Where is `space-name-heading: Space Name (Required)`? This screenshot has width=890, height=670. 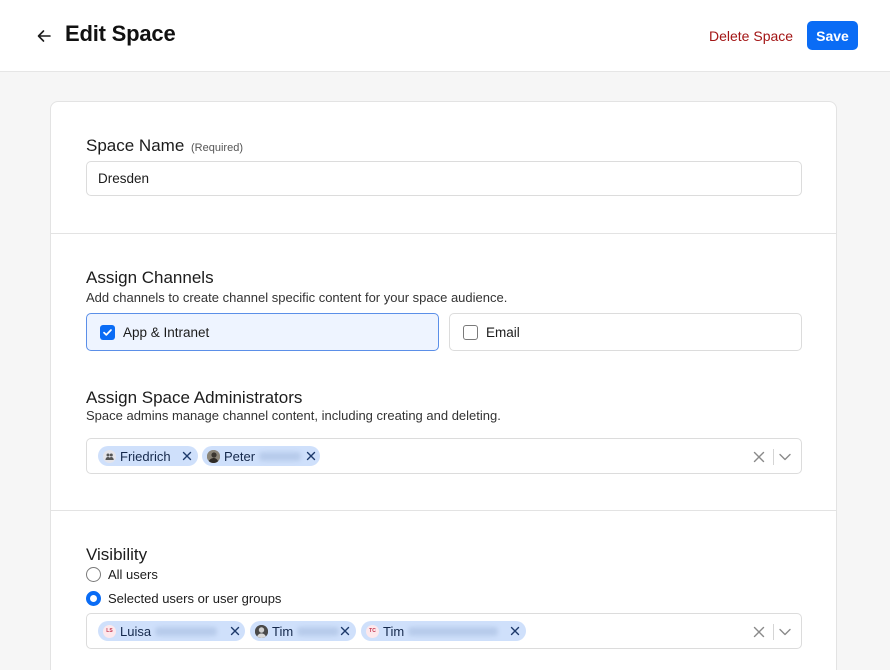 space-name-heading: Space Name (Required) is located at coordinates (164, 146).